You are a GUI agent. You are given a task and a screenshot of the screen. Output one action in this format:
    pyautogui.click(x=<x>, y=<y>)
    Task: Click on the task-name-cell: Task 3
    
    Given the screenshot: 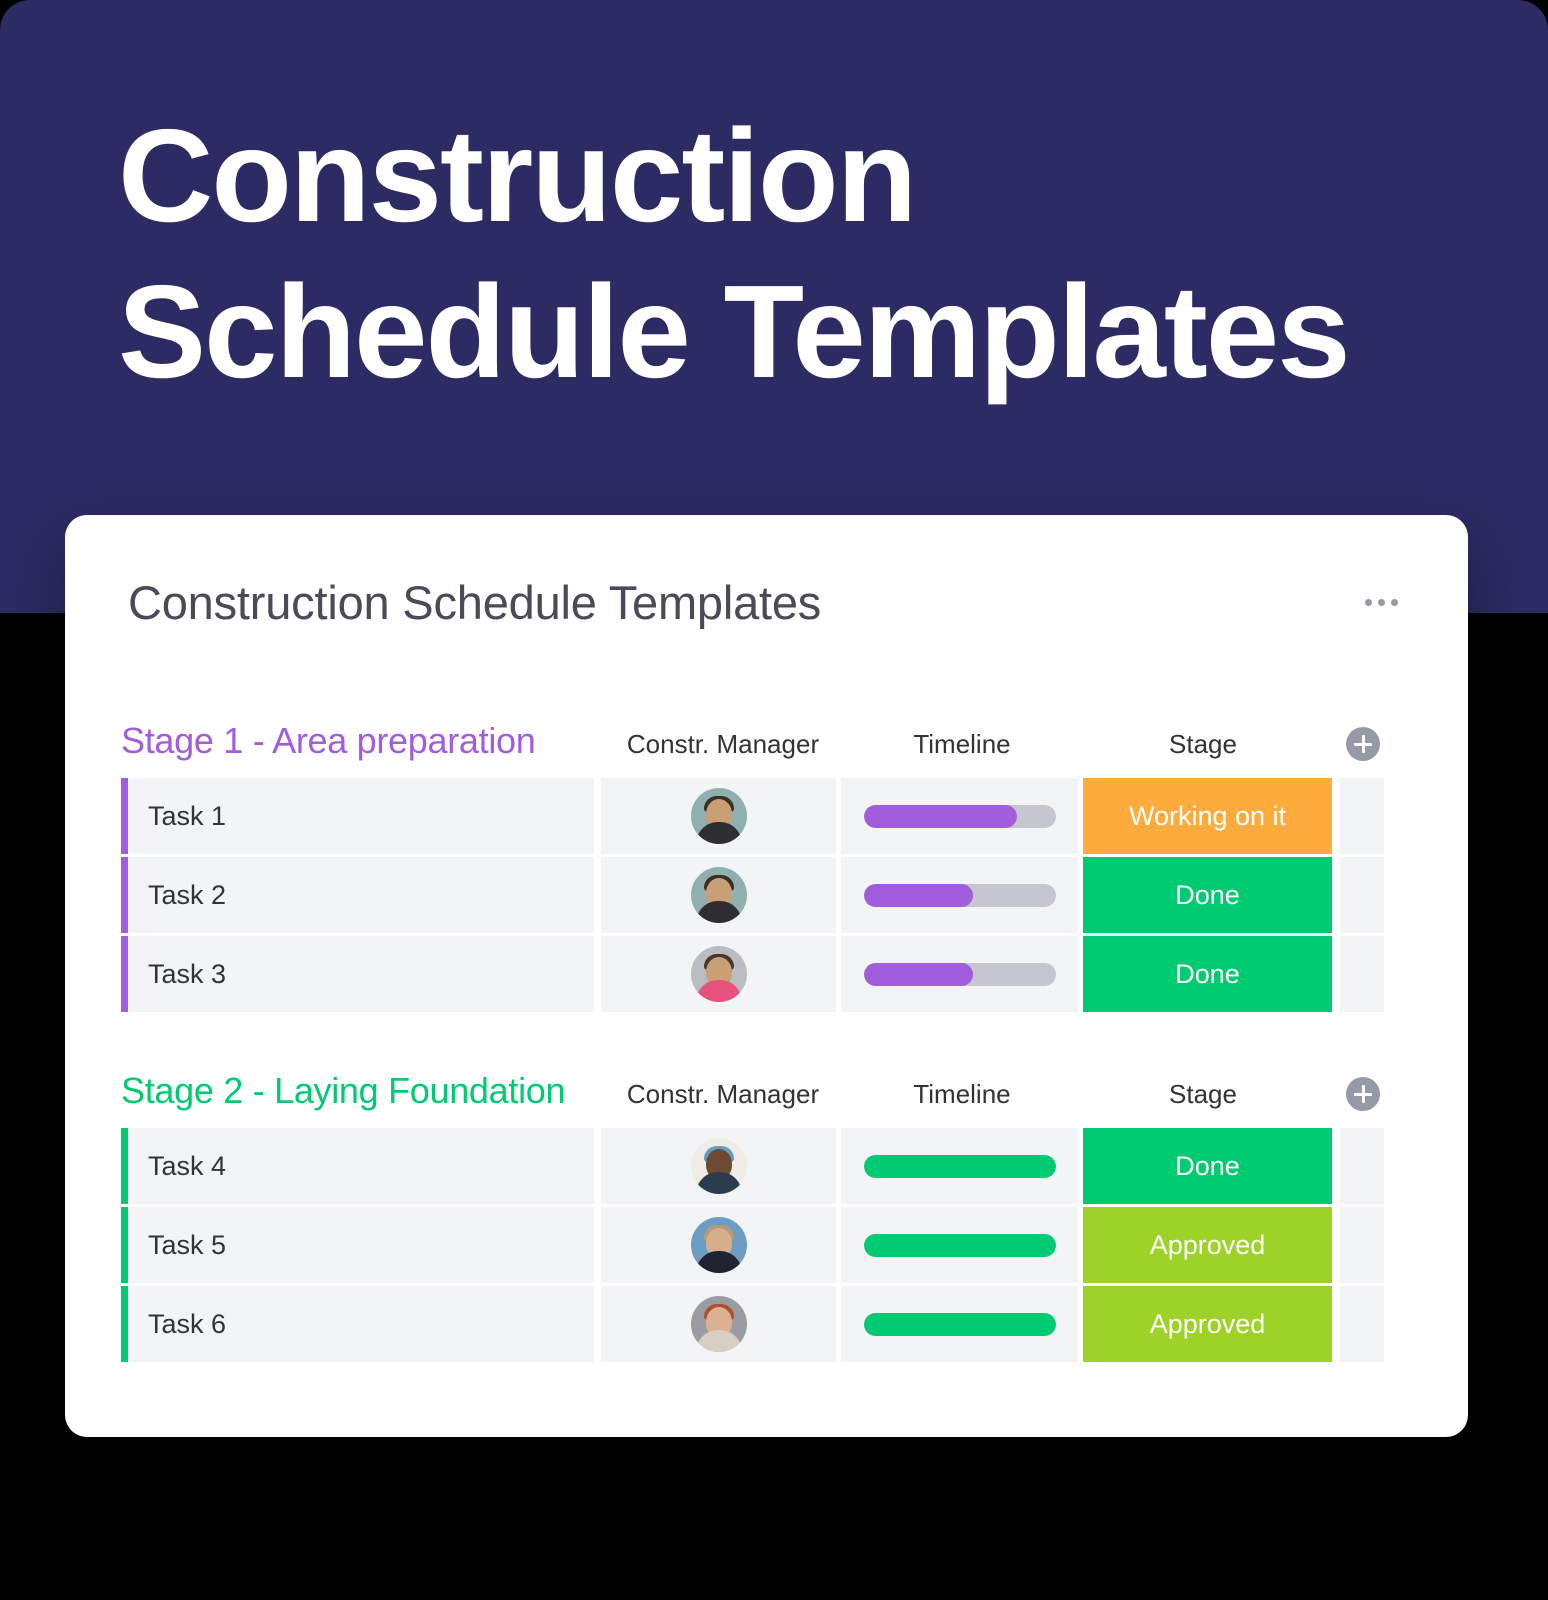 What is the action you would take?
    pyautogui.click(x=357, y=974)
    